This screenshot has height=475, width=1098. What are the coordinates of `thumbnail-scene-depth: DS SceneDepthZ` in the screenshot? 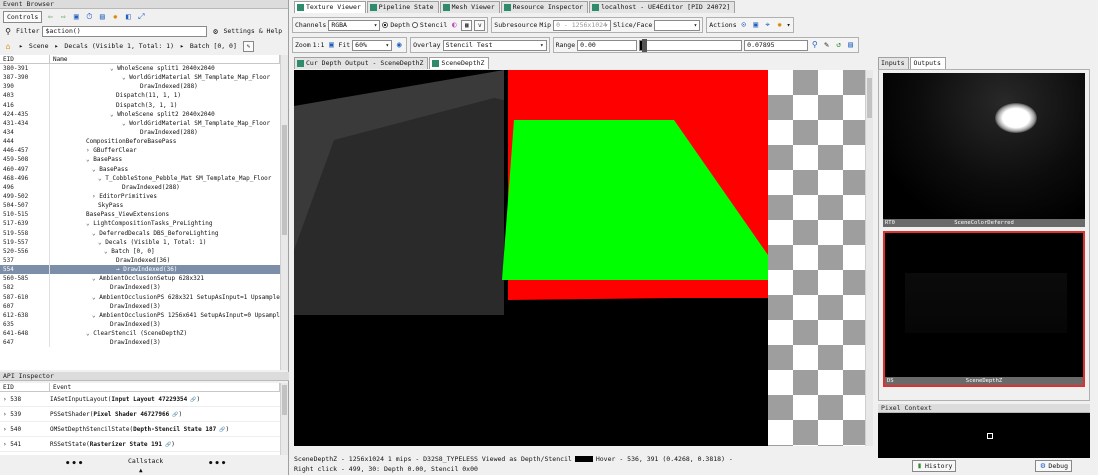 It's located at (984, 309).